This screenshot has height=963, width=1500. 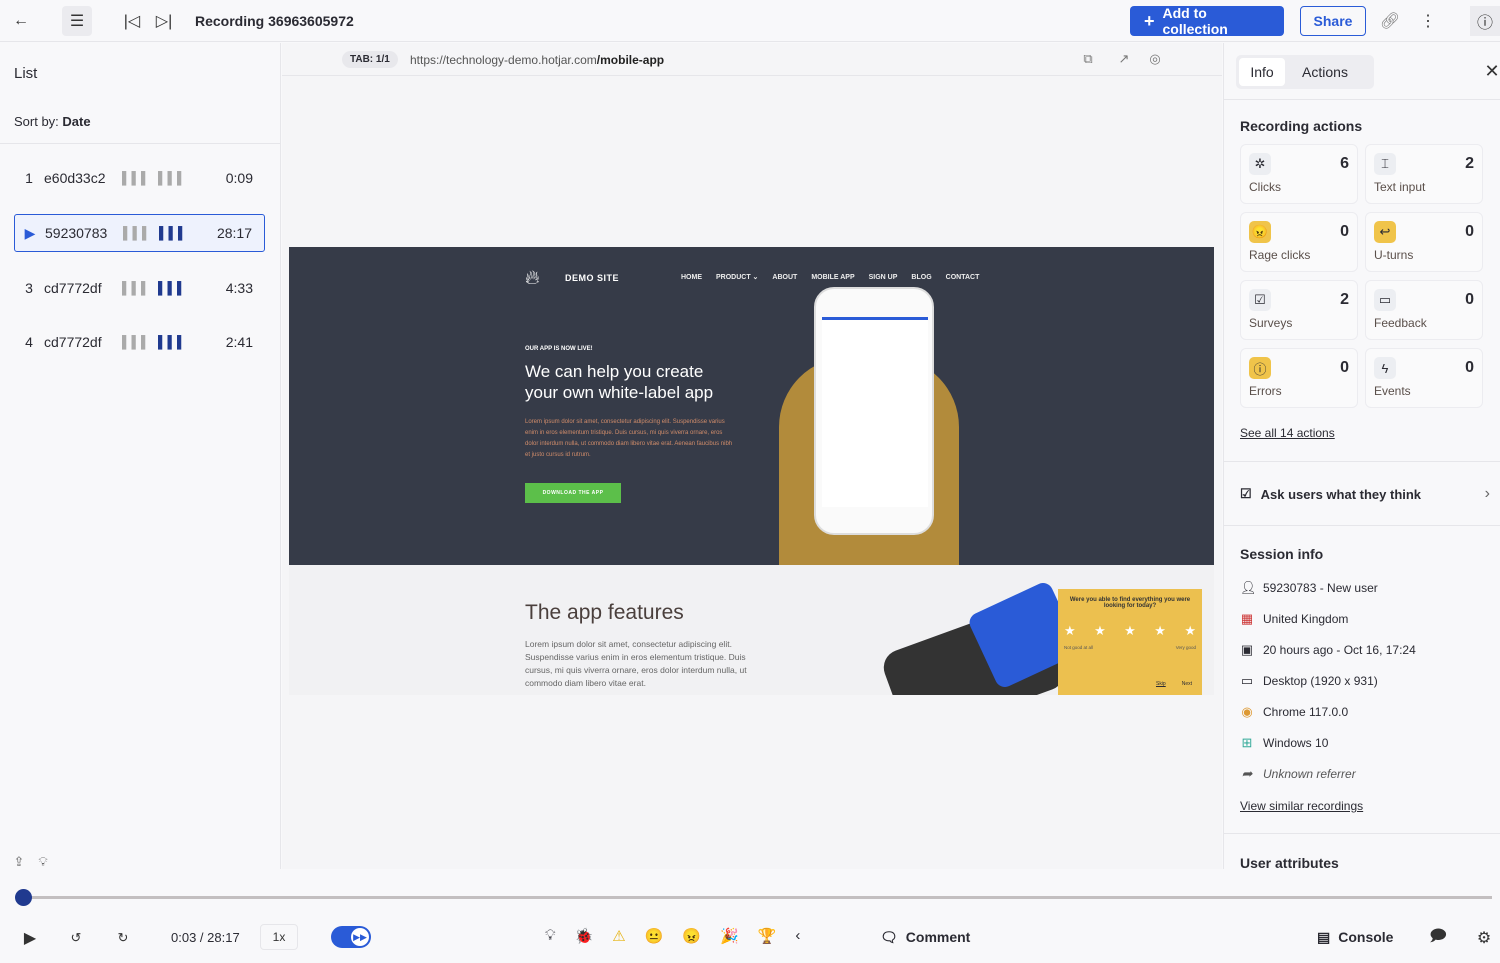 What do you see at coordinates (1262, 72) in the screenshot?
I see `tab-info: Info` at bounding box center [1262, 72].